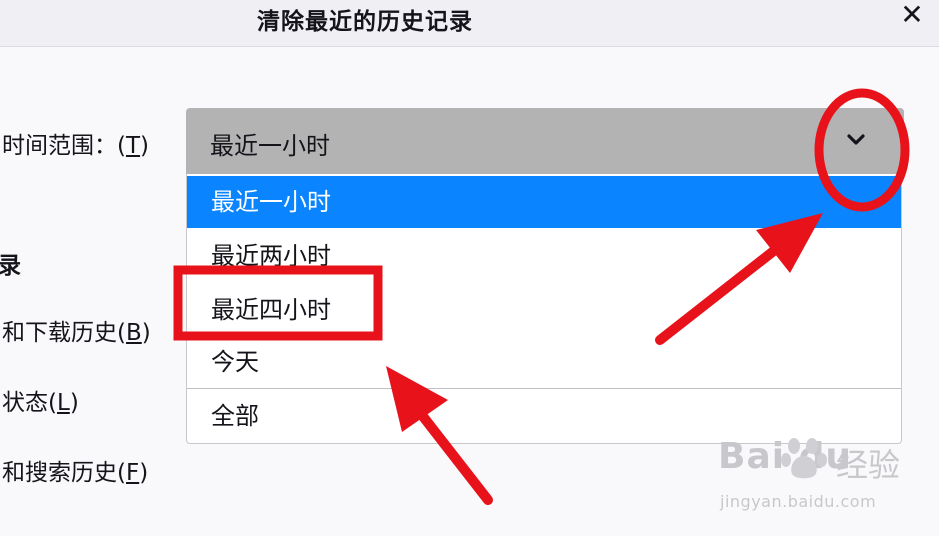 The height and width of the screenshot is (536, 939). What do you see at coordinates (862, 150) in the screenshot?
I see `annotation-circle` at bounding box center [862, 150].